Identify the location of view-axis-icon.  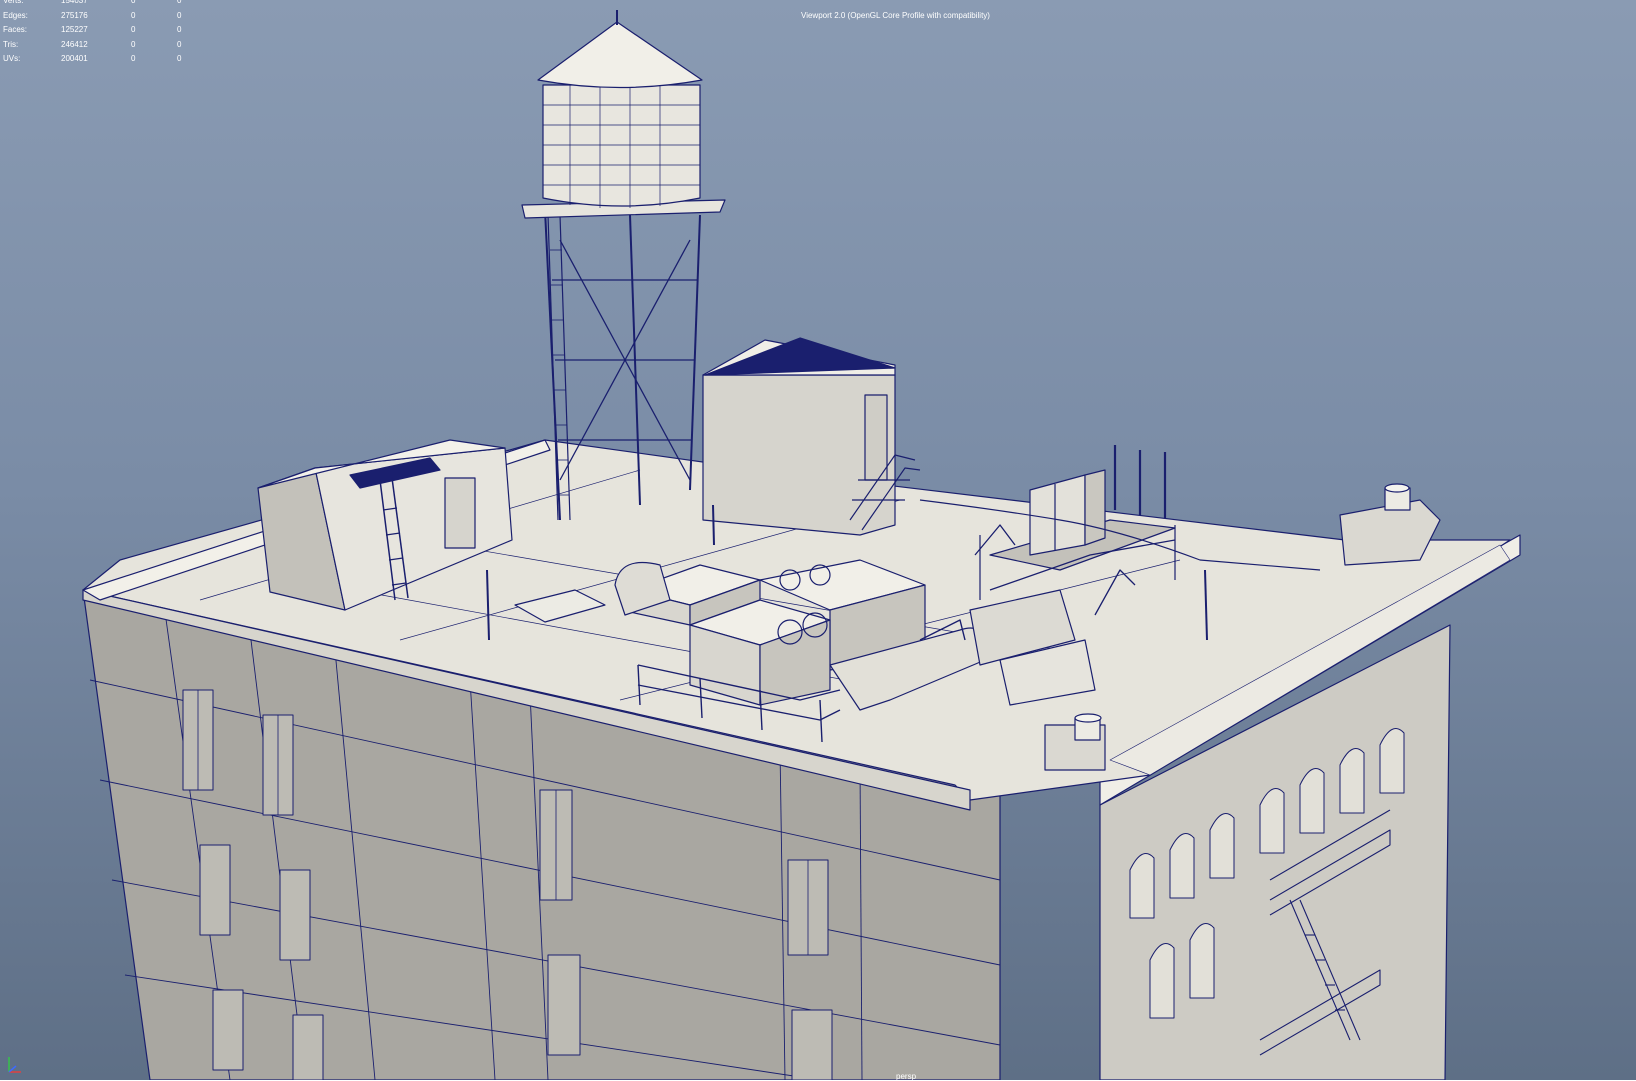
(14, 1065).